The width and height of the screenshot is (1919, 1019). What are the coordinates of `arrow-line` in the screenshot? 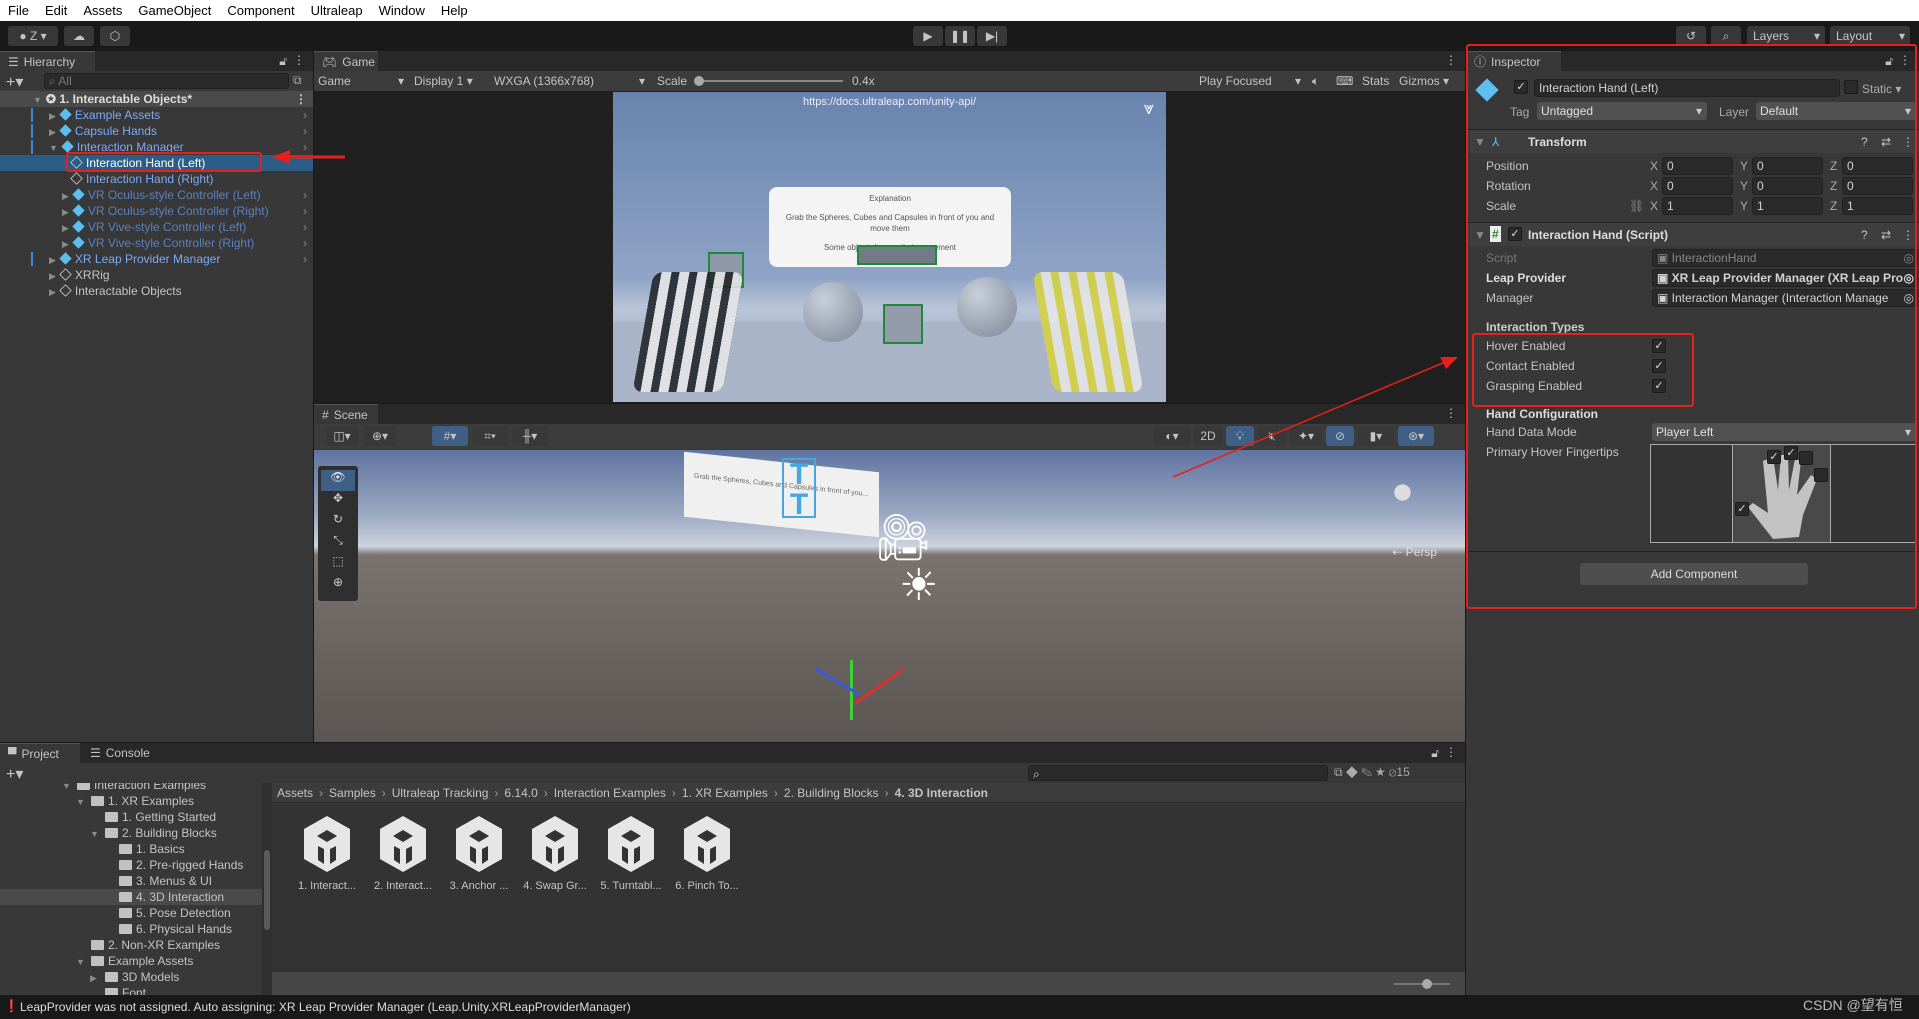 It's located at (1309, 419).